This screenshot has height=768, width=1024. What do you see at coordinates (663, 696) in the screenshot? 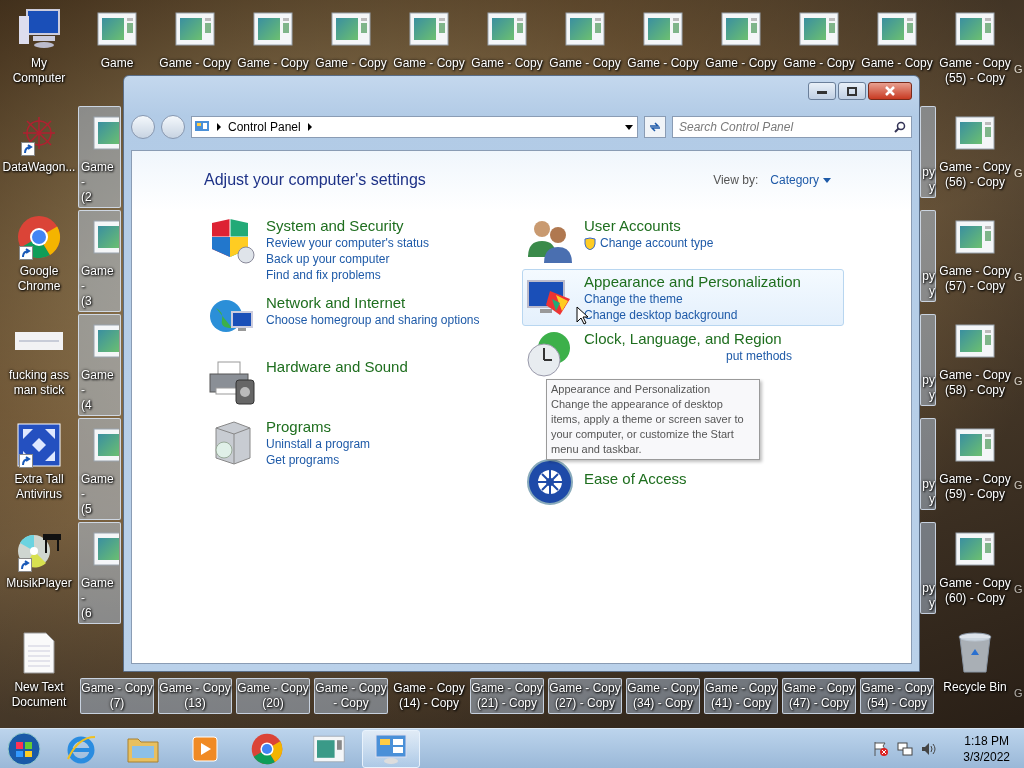
I see `desktop-icon: Game - Copy (34) - Copy` at bounding box center [663, 696].